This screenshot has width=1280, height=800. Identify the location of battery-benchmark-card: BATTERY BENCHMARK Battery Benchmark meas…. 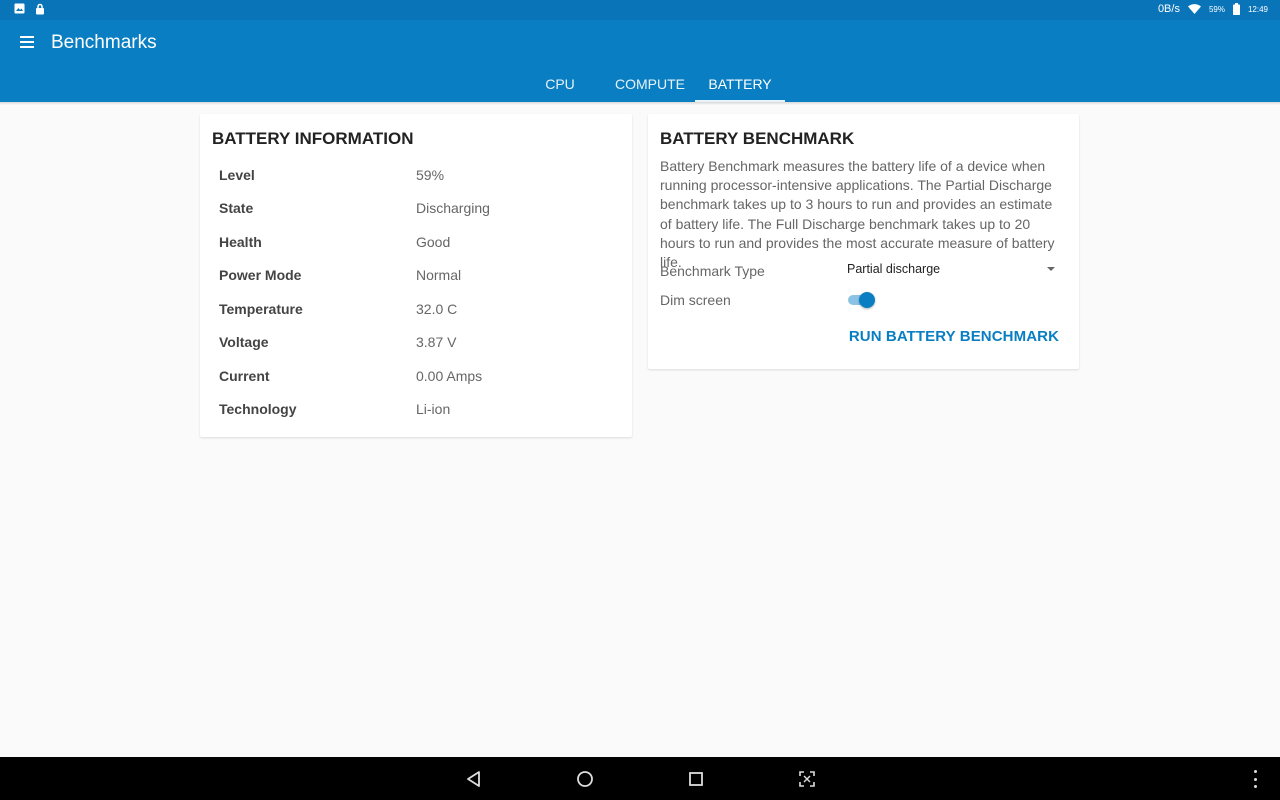
(863, 241).